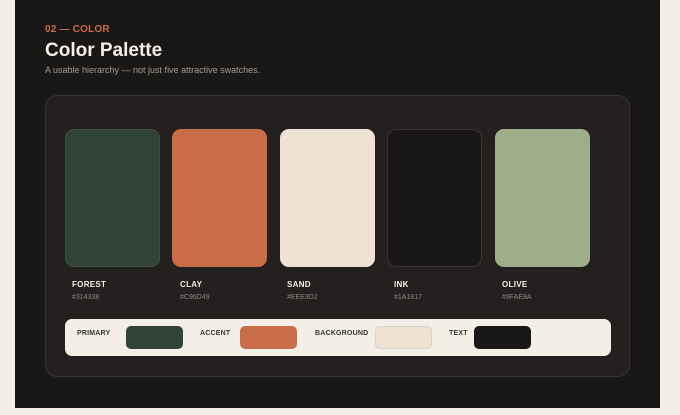 The height and width of the screenshot is (415, 680). Describe the element at coordinates (195, 297) in the screenshot. I see `swatch-hex: #C96D49` at that location.